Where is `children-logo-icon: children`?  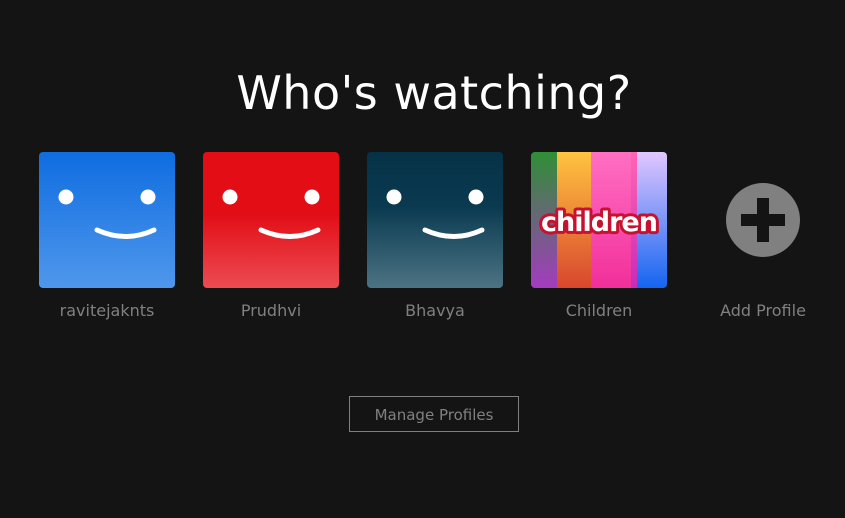 children-logo-icon: children is located at coordinates (599, 220).